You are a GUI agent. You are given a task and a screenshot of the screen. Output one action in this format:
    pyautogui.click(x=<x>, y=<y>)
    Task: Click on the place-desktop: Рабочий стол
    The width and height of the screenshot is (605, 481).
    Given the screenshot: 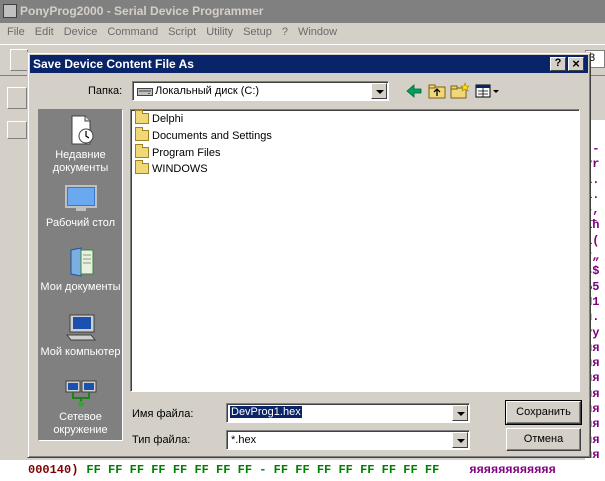 What is the action you would take?
    pyautogui.click(x=80, y=207)
    